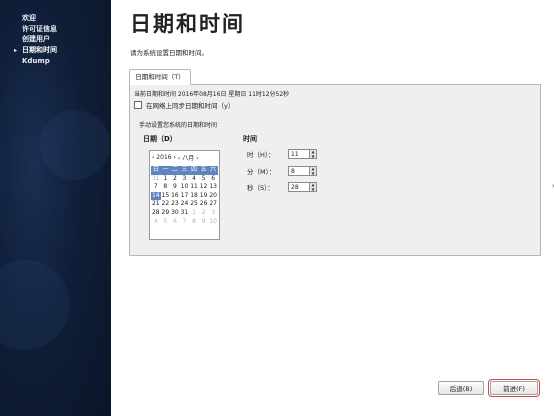  What do you see at coordinates (514, 388) in the screenshot?
I see `next-button: 前进(F)` at bounding box center [514, 388].